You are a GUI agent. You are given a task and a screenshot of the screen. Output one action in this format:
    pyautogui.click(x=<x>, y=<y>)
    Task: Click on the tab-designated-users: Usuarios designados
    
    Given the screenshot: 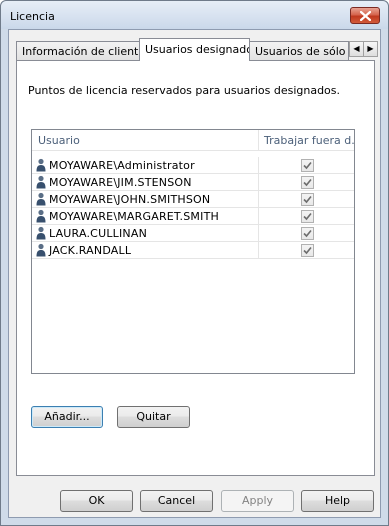 What is the action you would take?
    pyautogui.click(x=194, y=49)
    